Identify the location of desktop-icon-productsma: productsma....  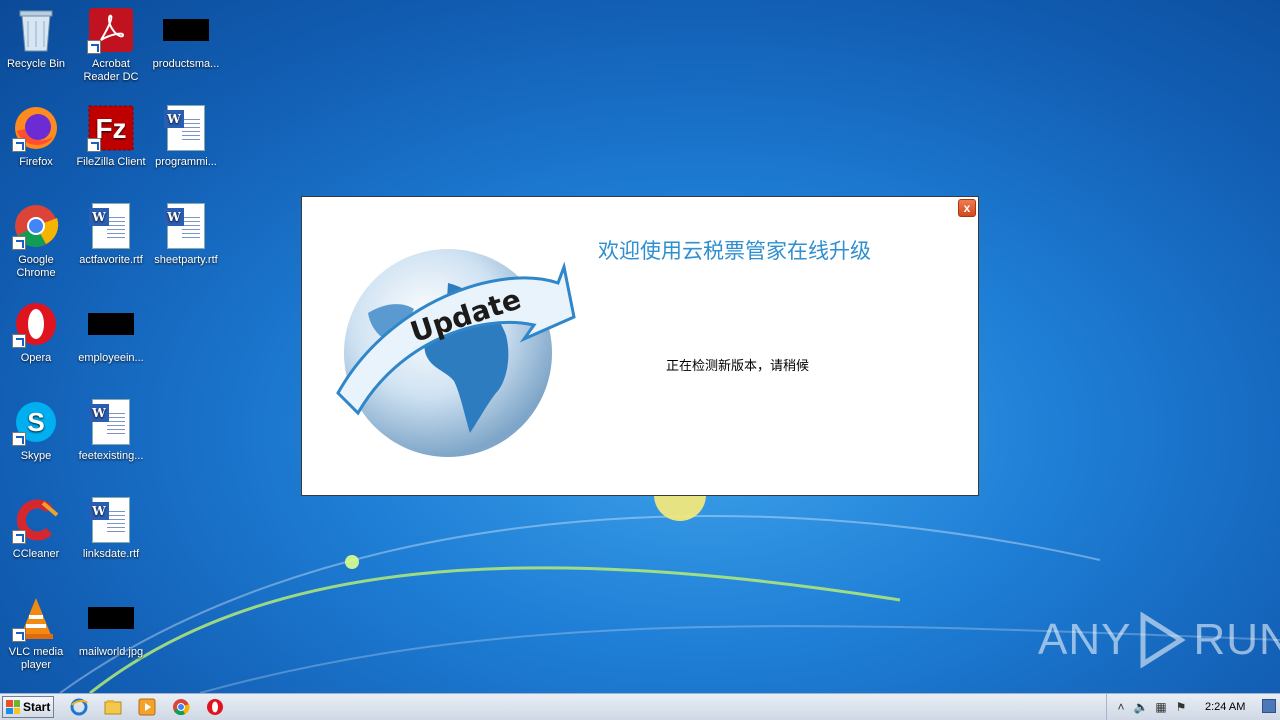
(186, 45).